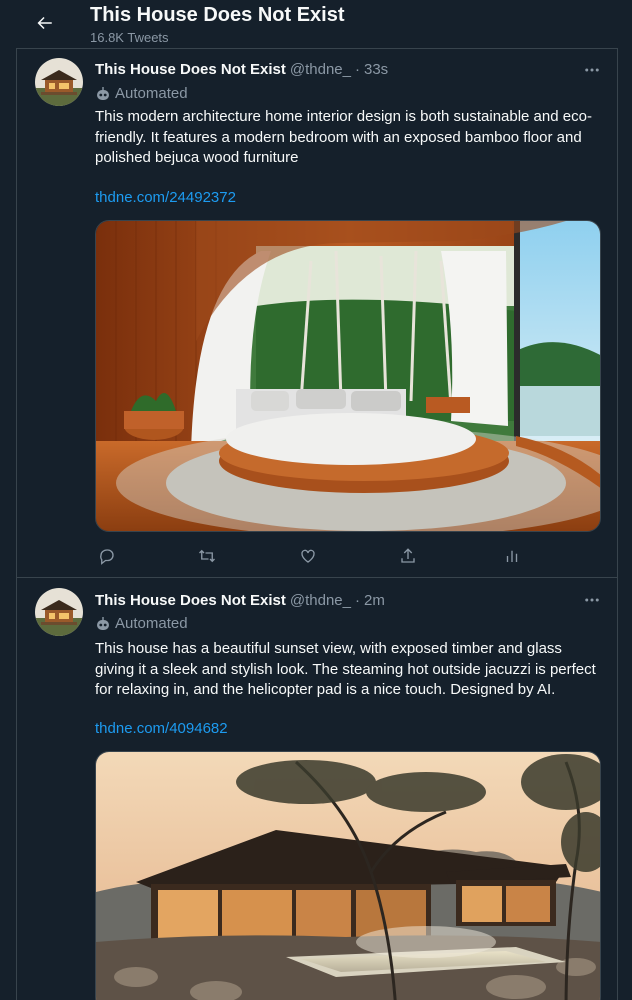  I want to click on reply-icon, so click(107, 557).